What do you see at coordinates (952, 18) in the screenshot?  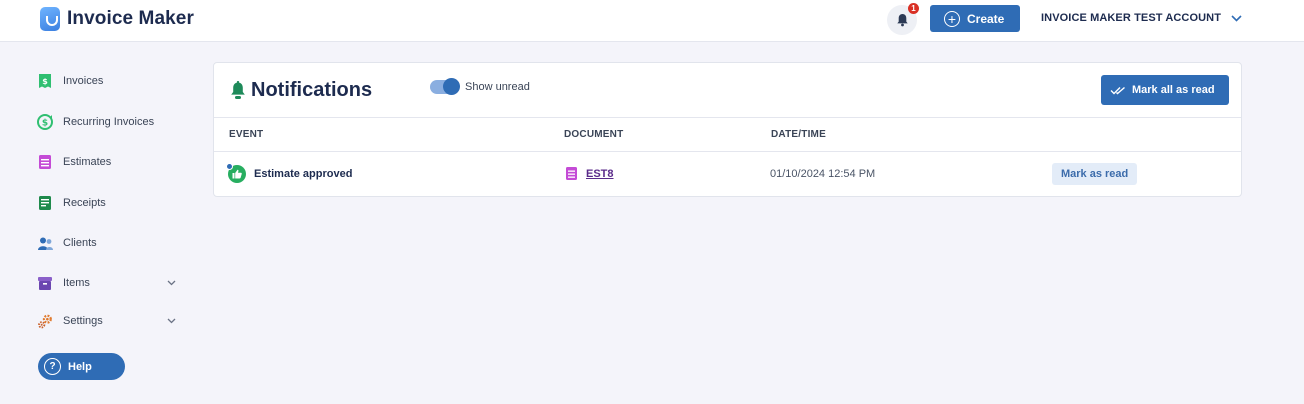 I see `plus-icon: +` at bounding box center [952, 18].